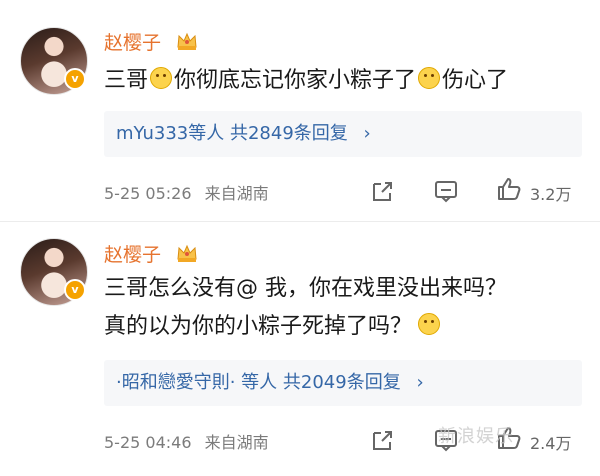 Image resolution: width=600 pixels, height=476 pixels. I want to click on shocked-emoji-icon, so click(429, 324).